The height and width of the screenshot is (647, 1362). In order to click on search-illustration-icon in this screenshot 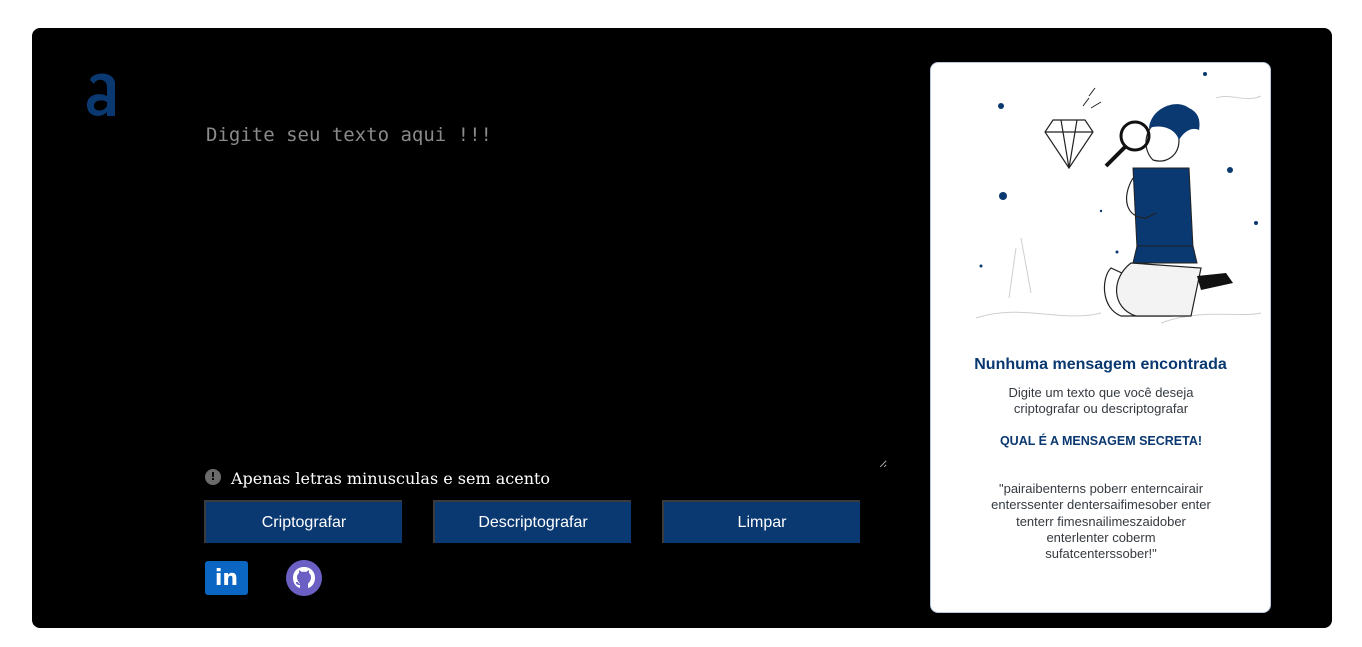, I will do `click(1118, 198)`.